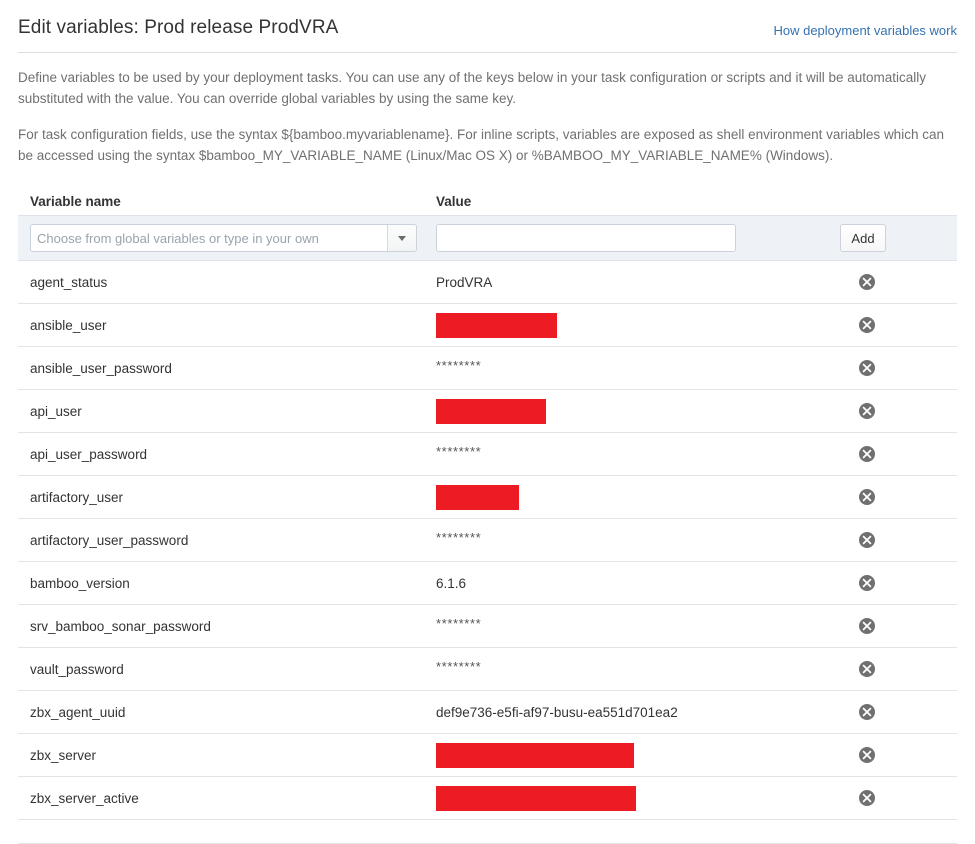  I want to click on add-variable-value-cell, so click(635, 238).